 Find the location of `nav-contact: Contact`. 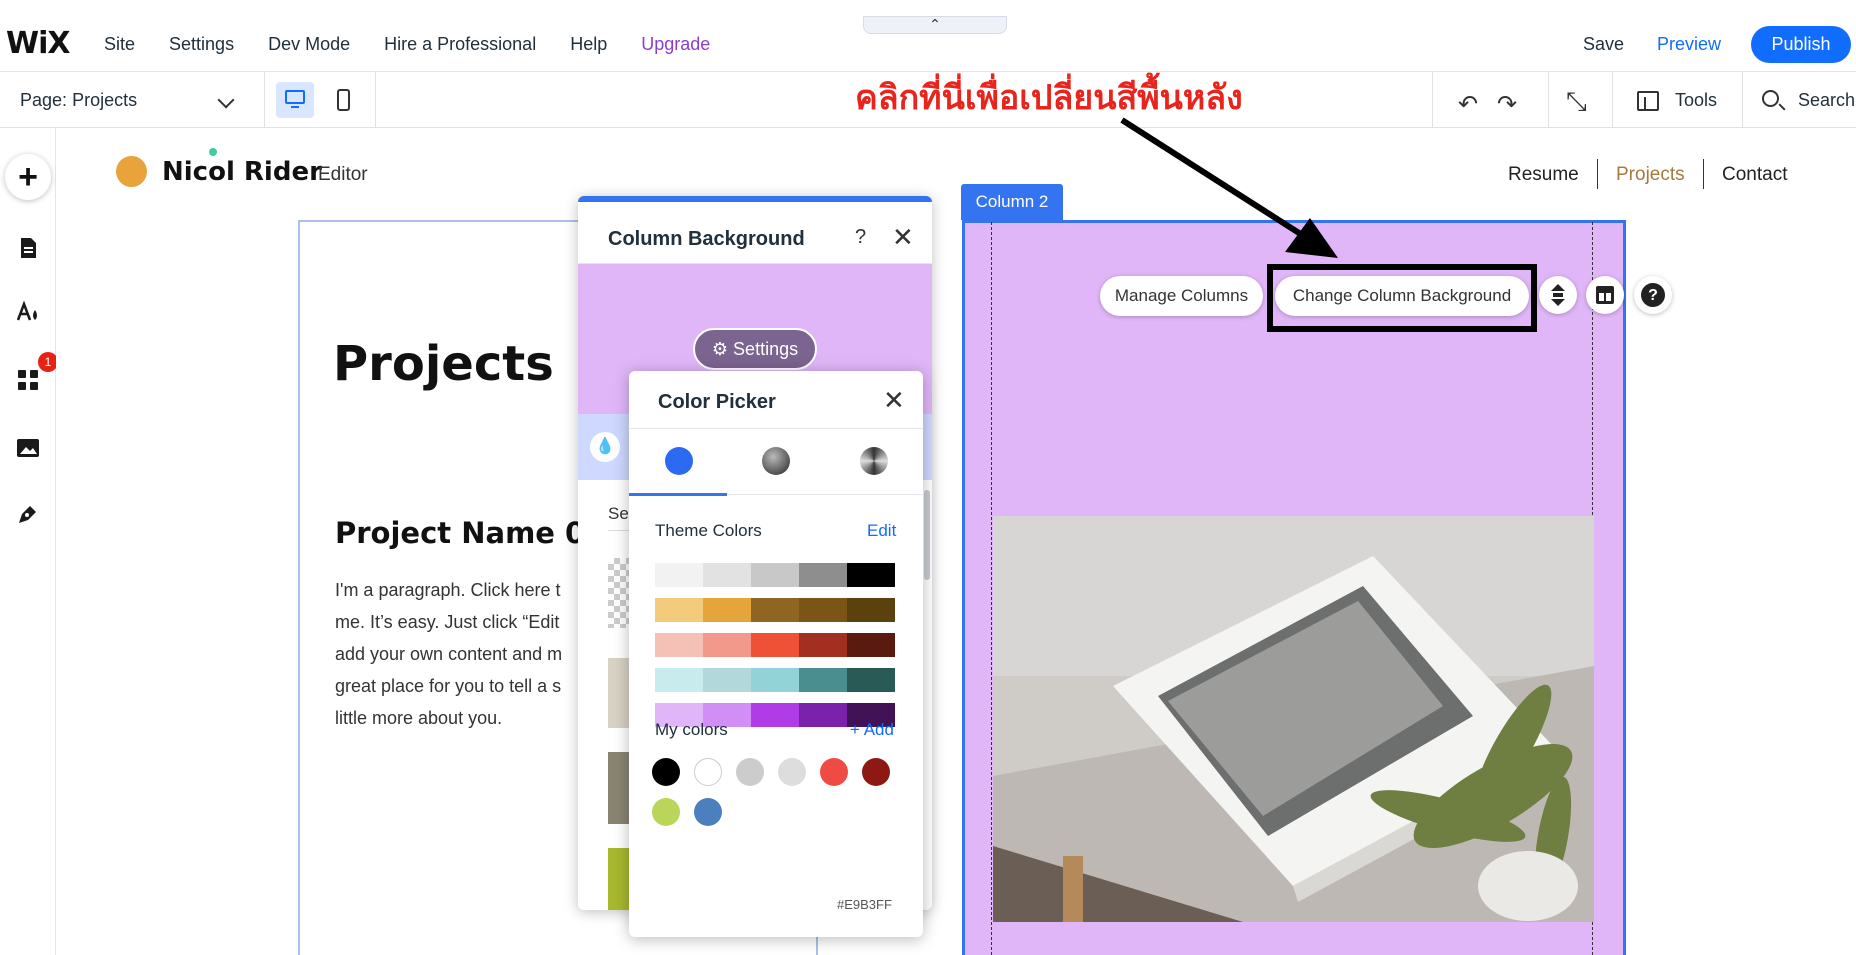

nav-contact: Contact is located at coordinates (1754, 175).